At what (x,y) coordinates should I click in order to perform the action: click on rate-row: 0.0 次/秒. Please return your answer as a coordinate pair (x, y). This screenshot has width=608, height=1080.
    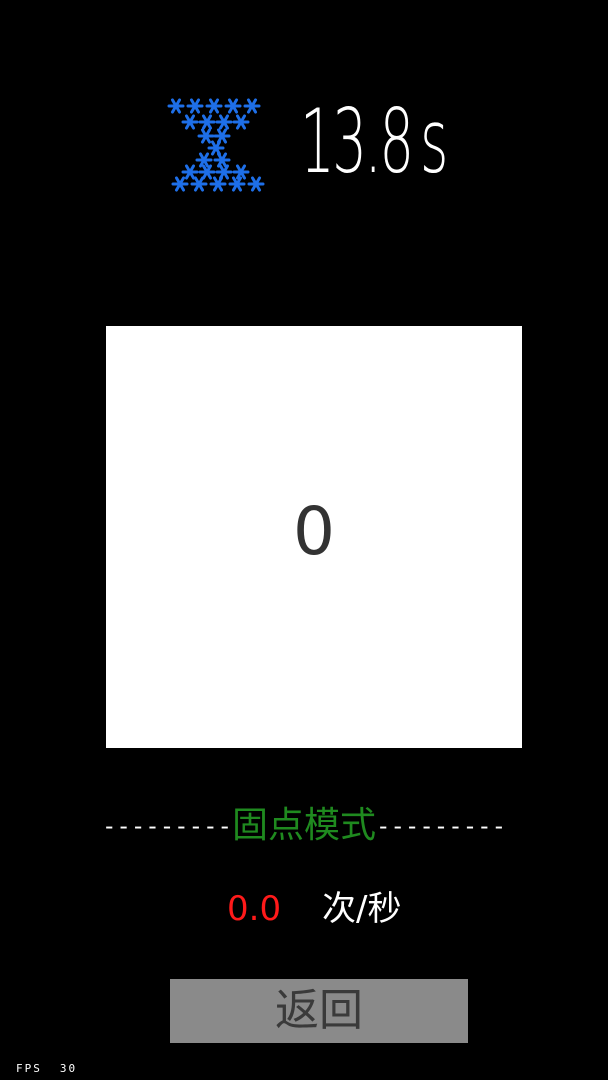
    Looking at the image, I should click on (304, 909).